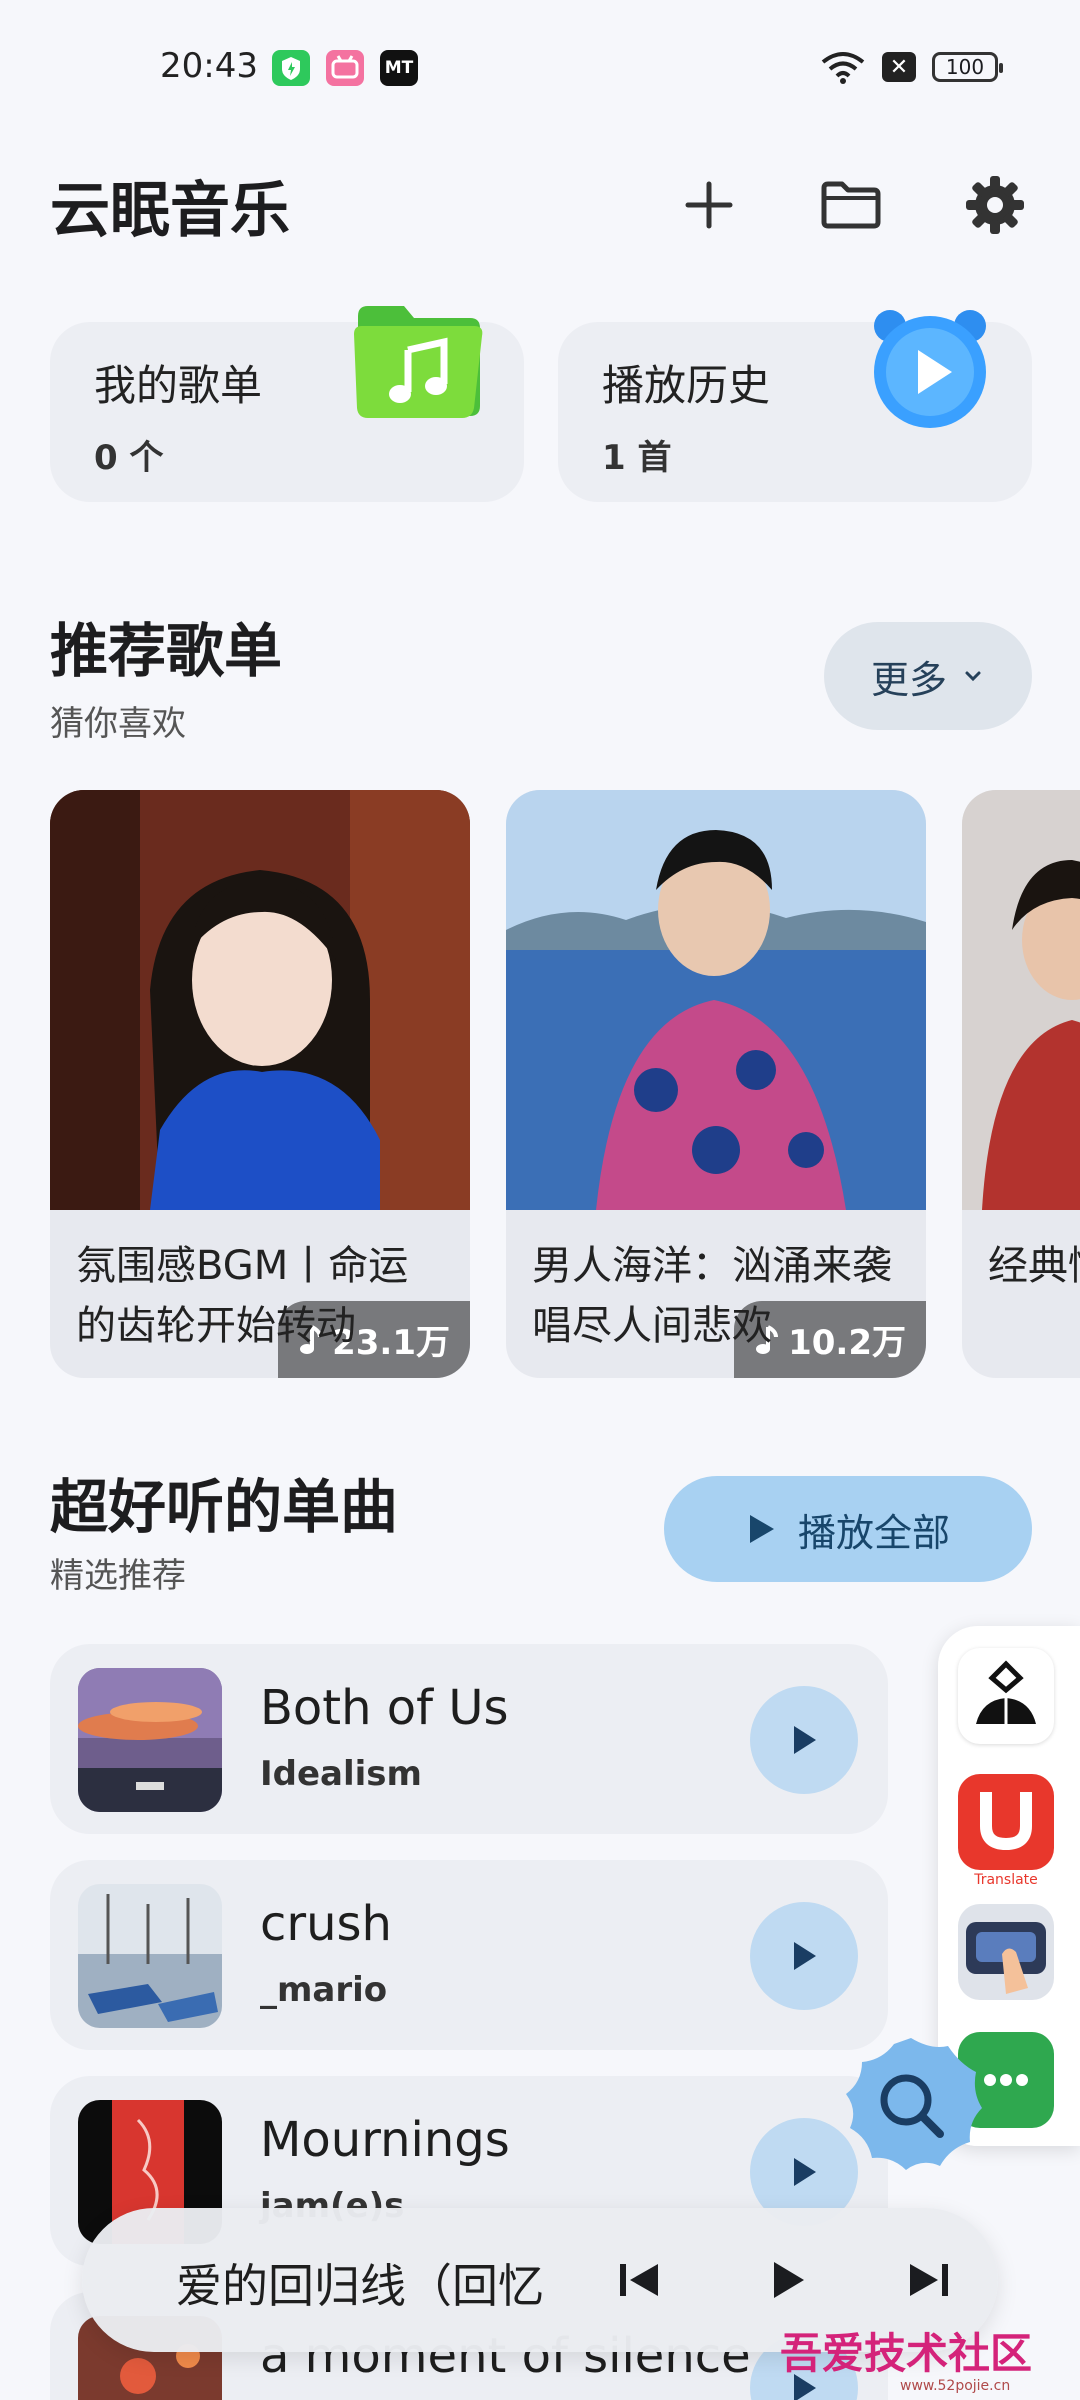  I want to click on song-title: crush, so click(326, 1924).